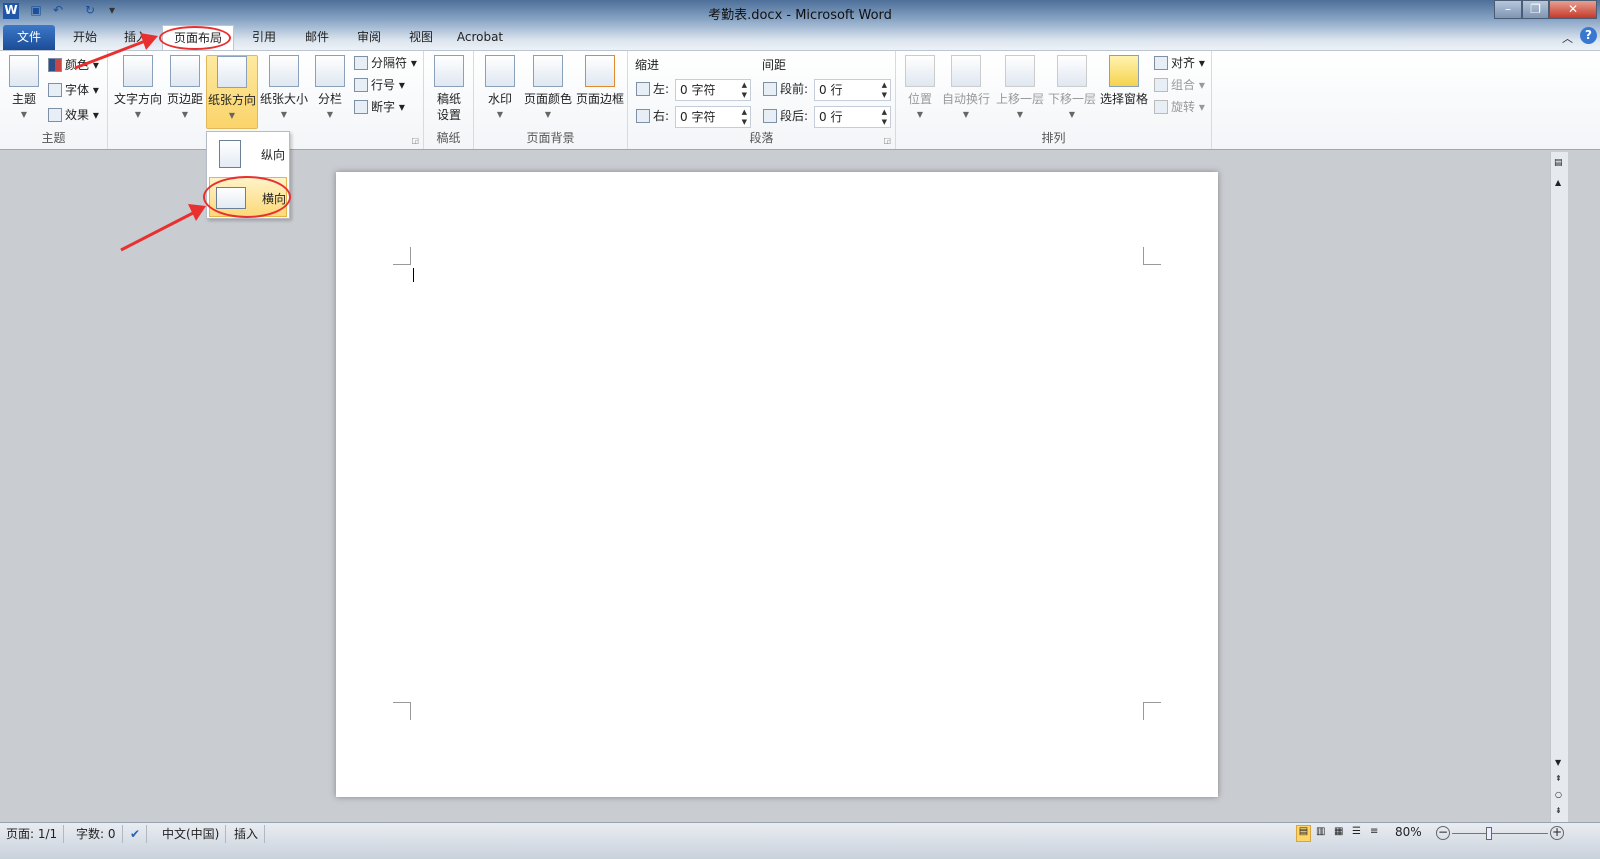 The image size is (1600, 859). What do you see at coordinates (1303, 833) in the screenshot?
I see `print-layout-icon: ▤` at bounding box center [1303, 833].